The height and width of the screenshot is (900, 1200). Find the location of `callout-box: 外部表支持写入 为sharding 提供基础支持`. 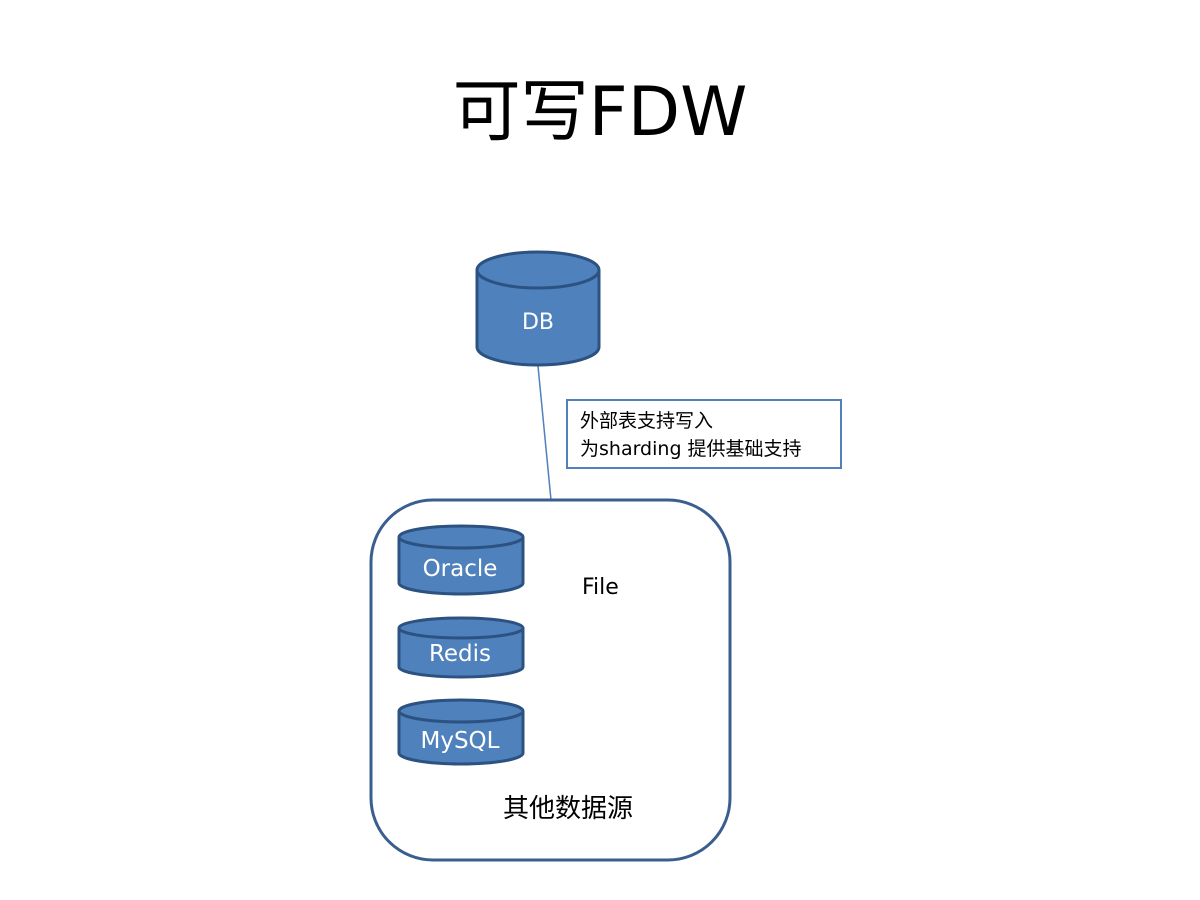

callout-box: 外部表支持写入 为sharding 提供基础支持 is located at coordinates (704, 434).